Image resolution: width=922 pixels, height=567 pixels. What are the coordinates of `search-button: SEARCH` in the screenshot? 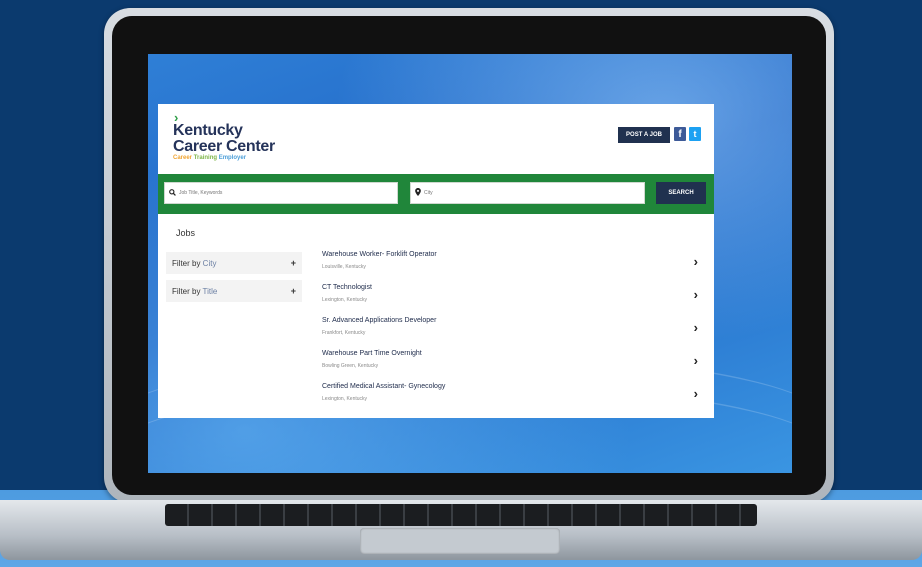 It's located at (681, 193).